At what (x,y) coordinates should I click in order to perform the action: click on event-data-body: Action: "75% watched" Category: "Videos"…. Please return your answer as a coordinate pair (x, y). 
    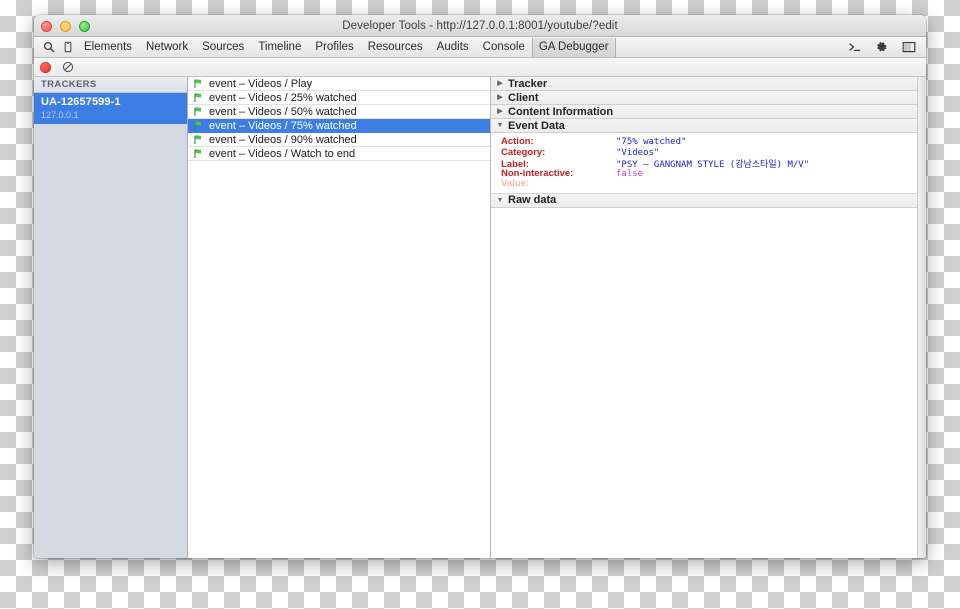
    Looking at the image, I should click on (704, 163).